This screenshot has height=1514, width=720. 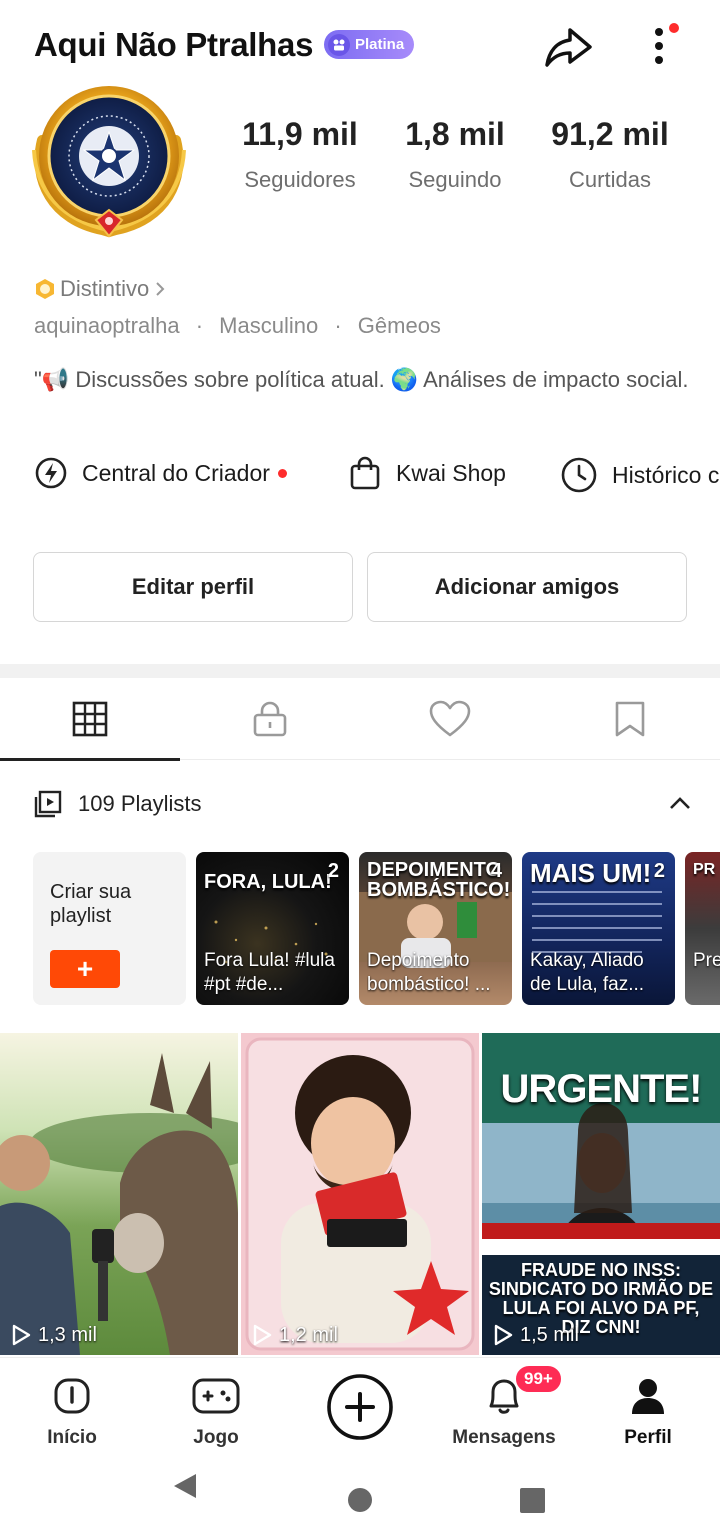 I want to click on share-icon, so click(x=568, y=46).